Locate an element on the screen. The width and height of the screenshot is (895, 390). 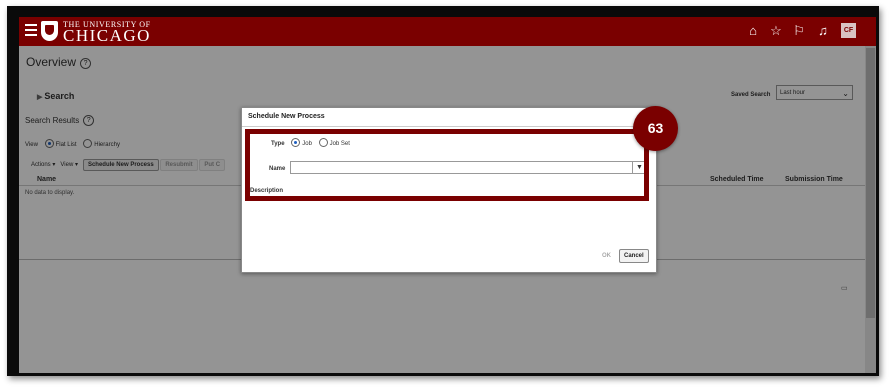
favorites-star-icon: ☆ is located at coordinates (776, 31).